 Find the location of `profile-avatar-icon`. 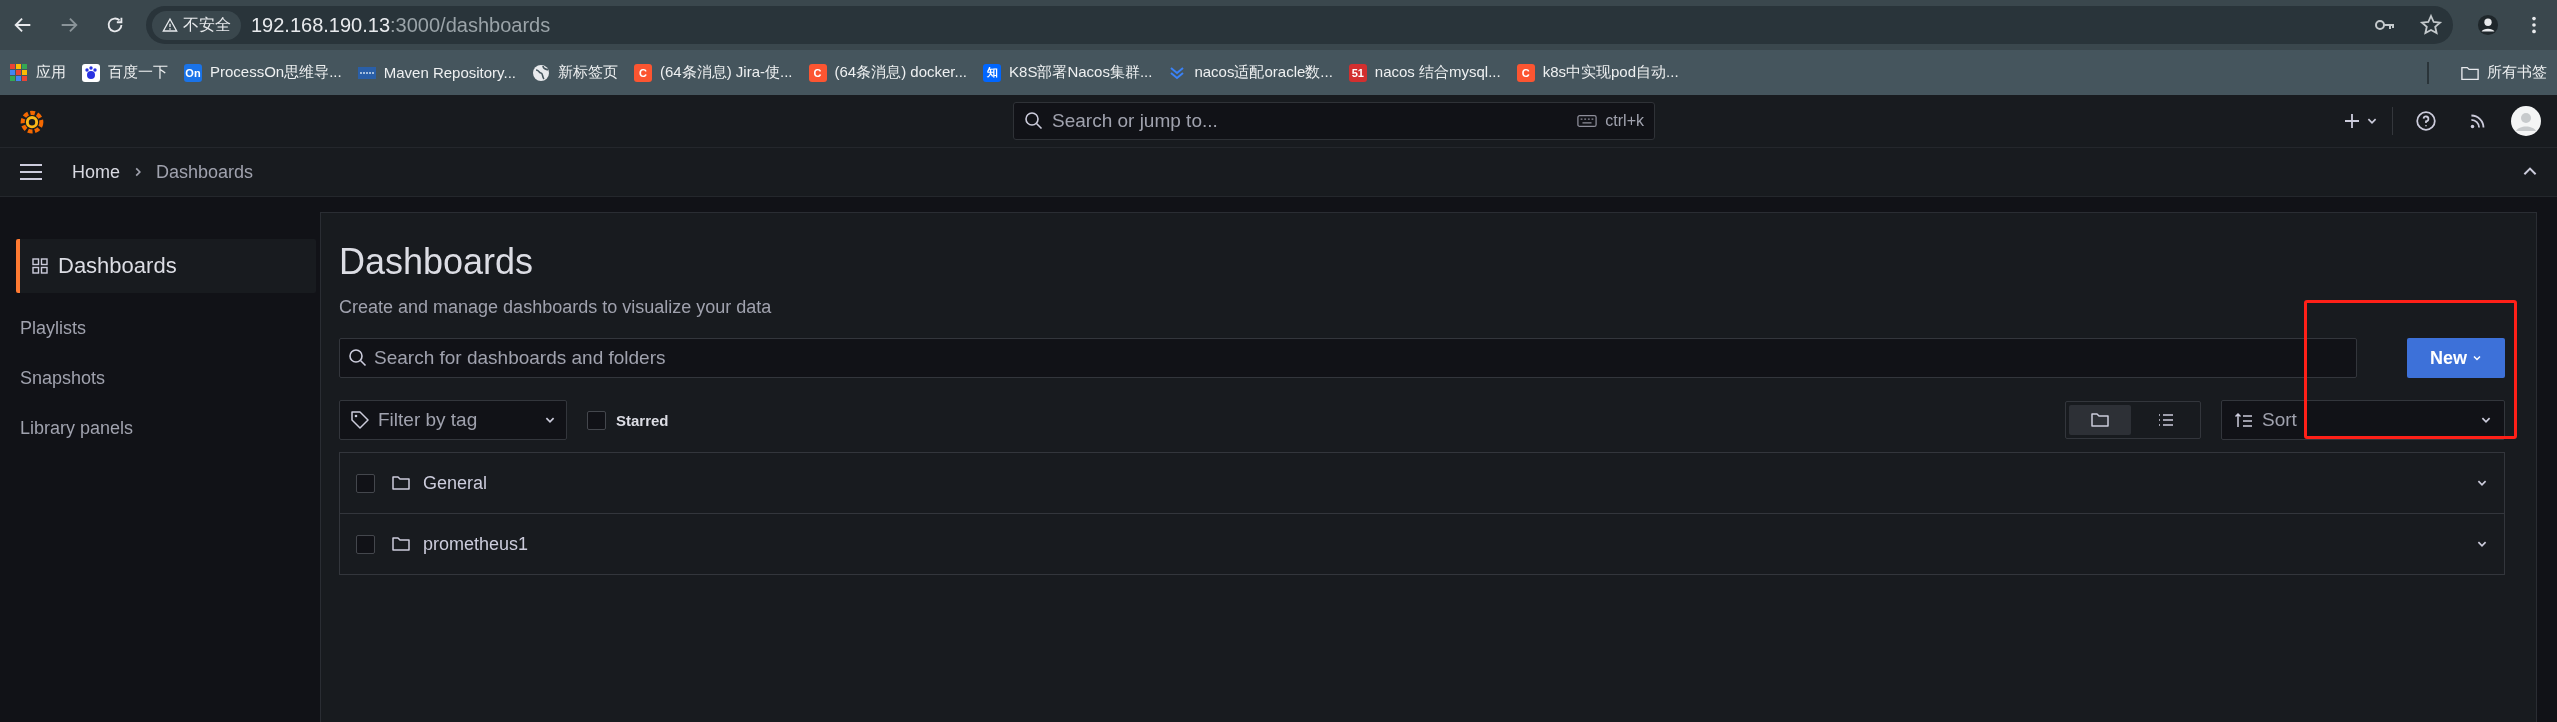

profile-avatar-icon is located at coordinates (2488, 25).